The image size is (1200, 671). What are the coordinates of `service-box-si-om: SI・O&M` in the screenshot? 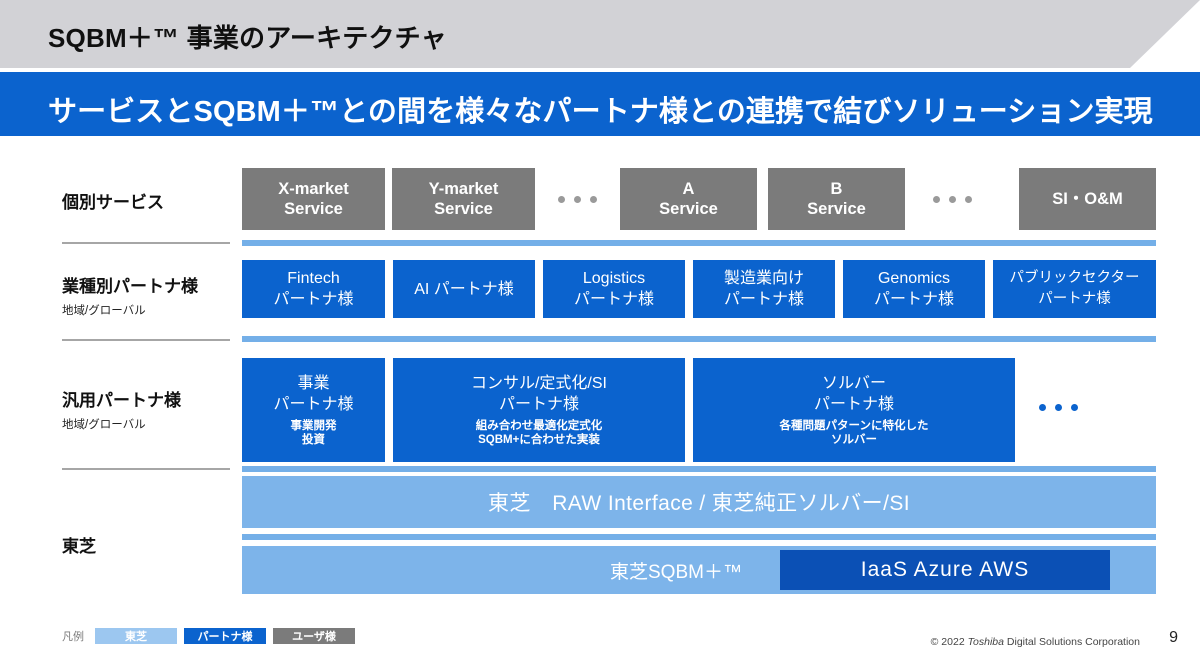 It's located at (1087, 199).